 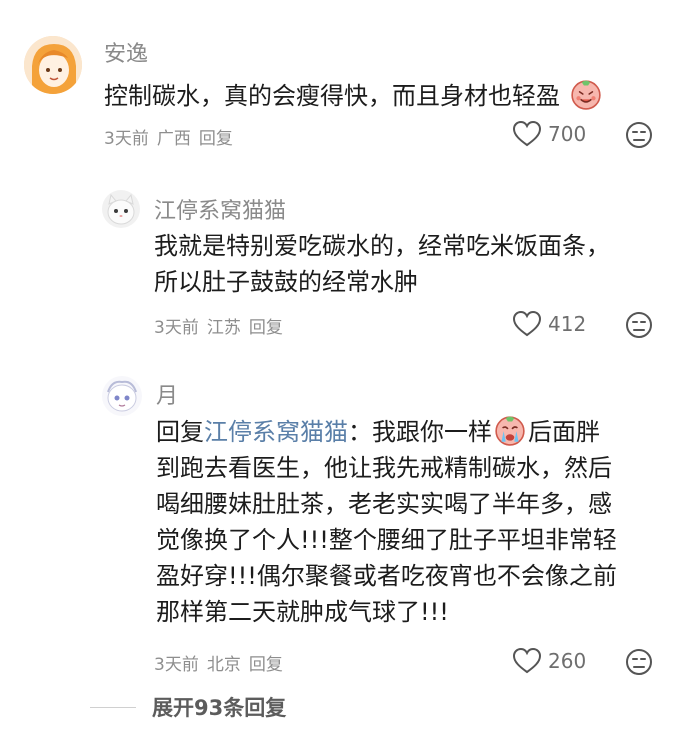 What do you see at coordinates (567, 661) in the screenshot?
I see `like-count: 260` at bounding box center [567, 661].